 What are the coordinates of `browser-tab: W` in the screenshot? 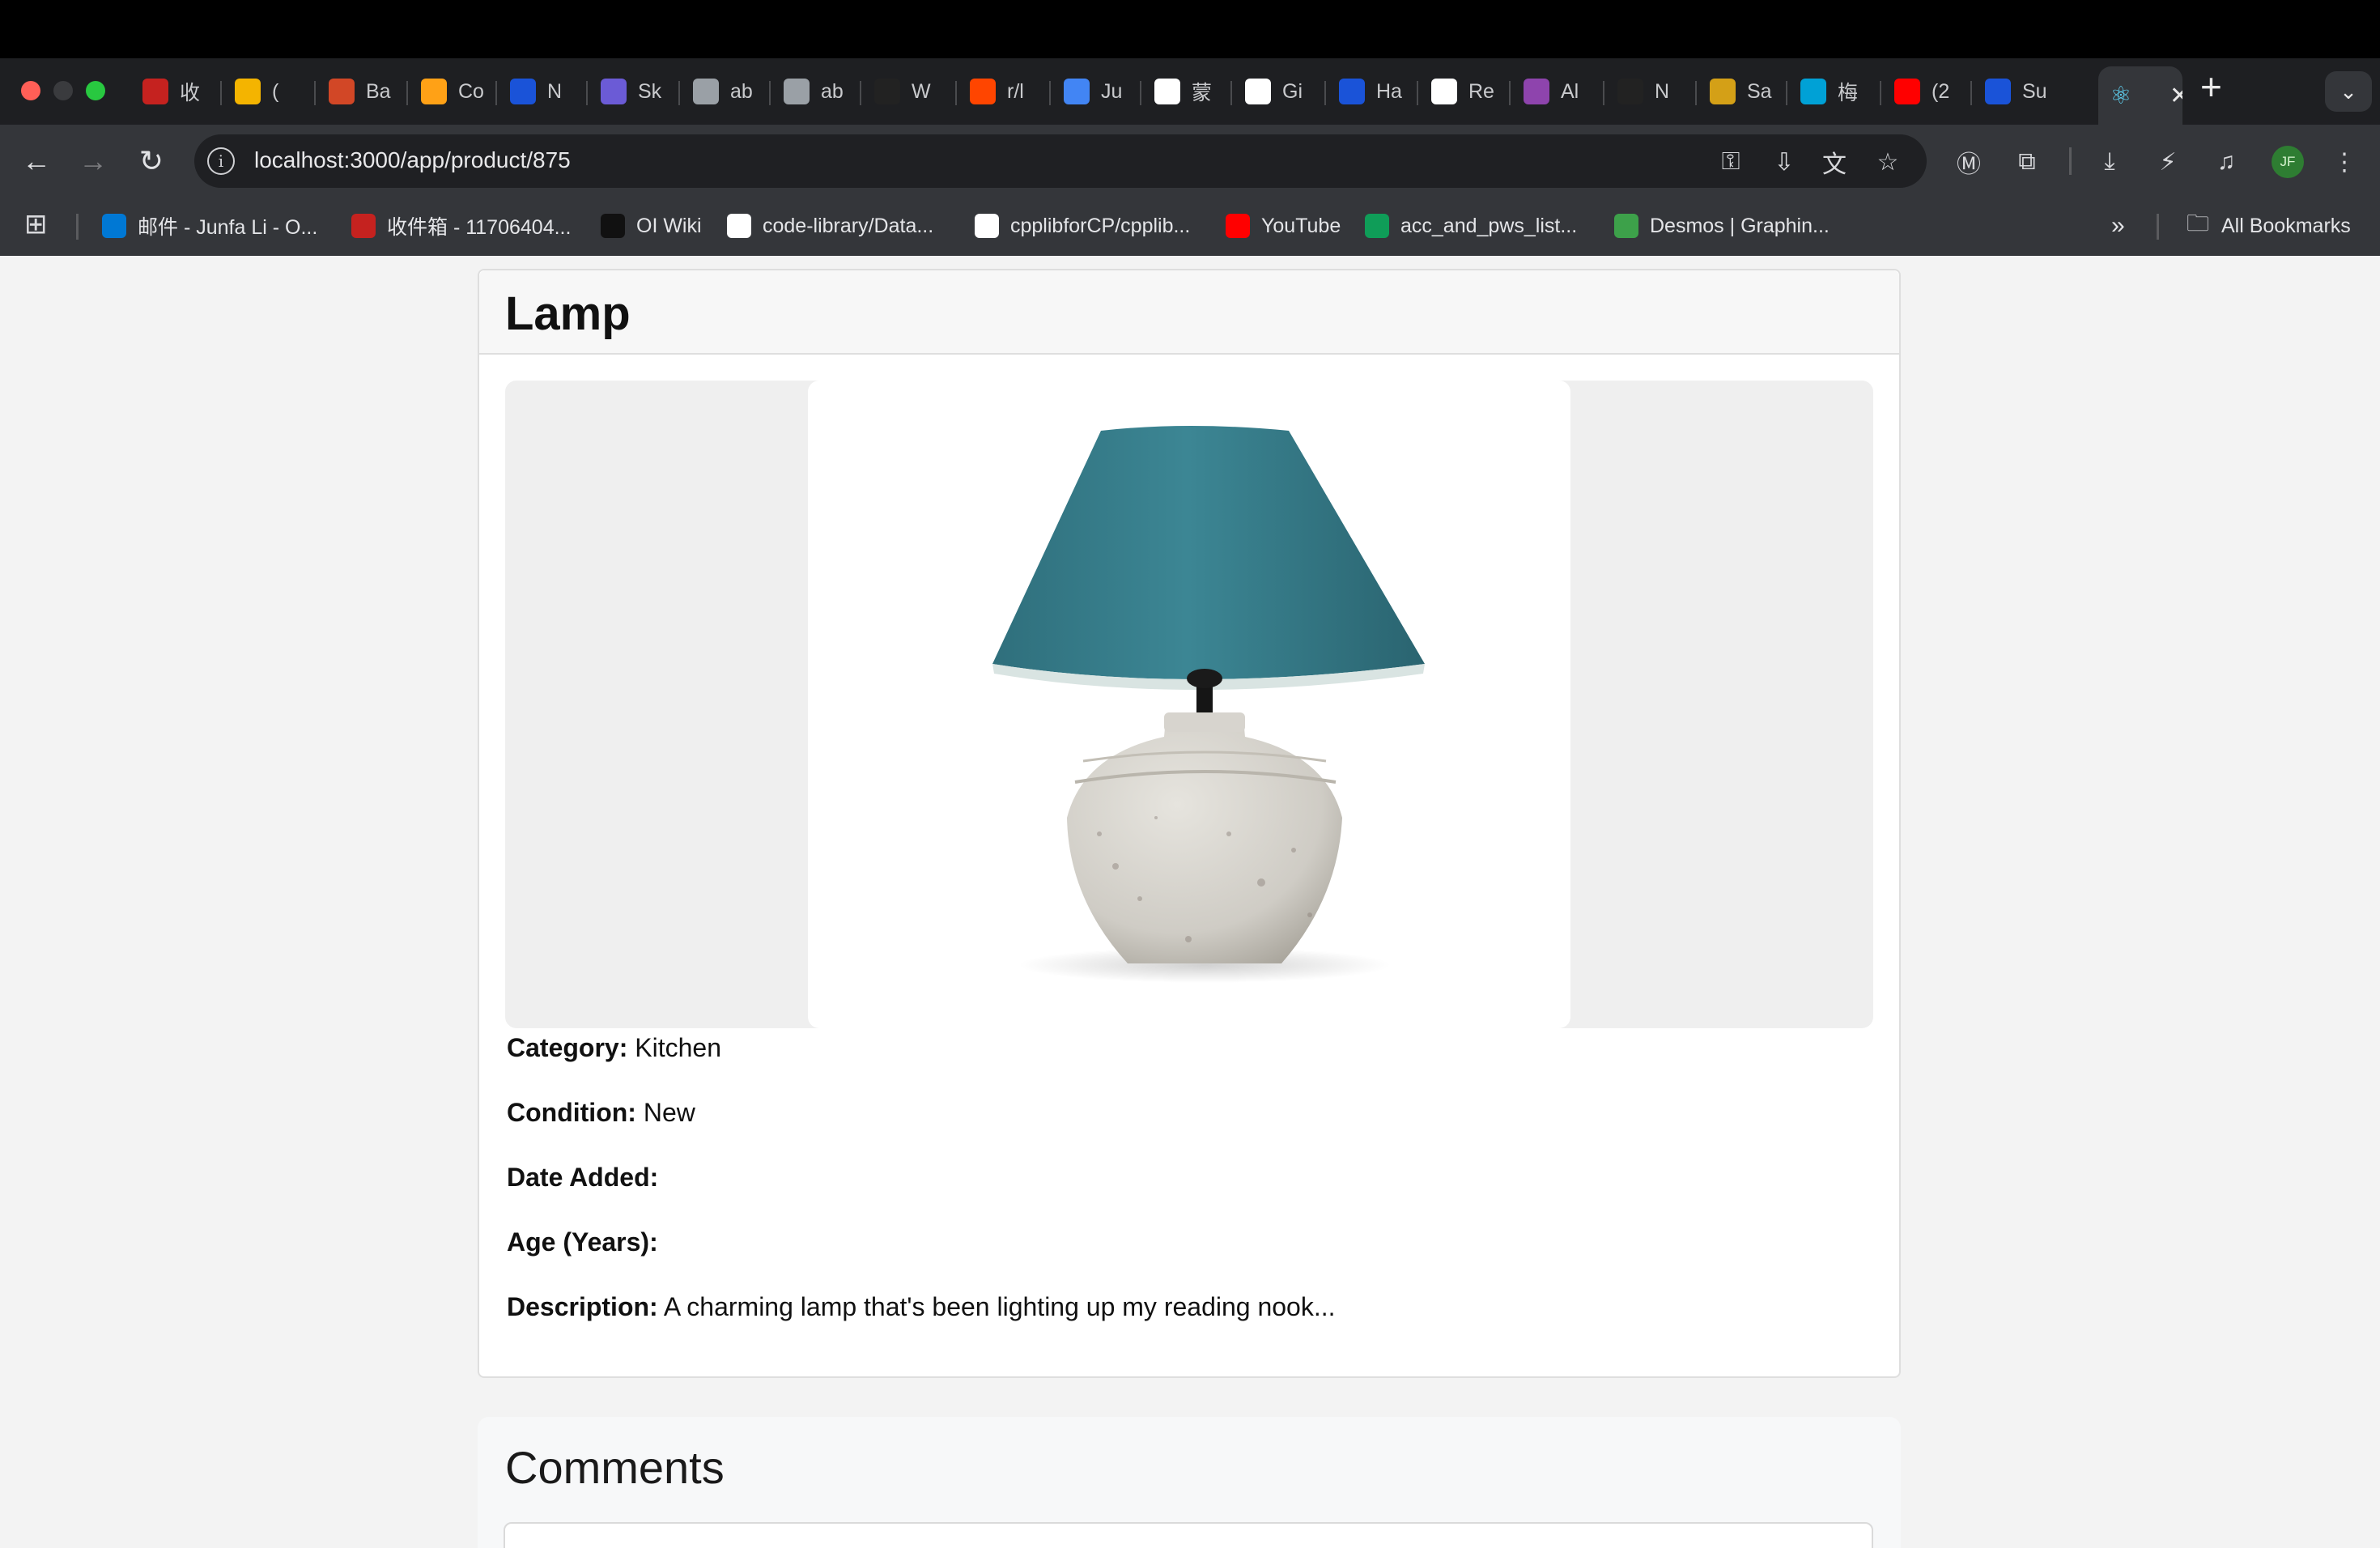 It's located at (906, 92).